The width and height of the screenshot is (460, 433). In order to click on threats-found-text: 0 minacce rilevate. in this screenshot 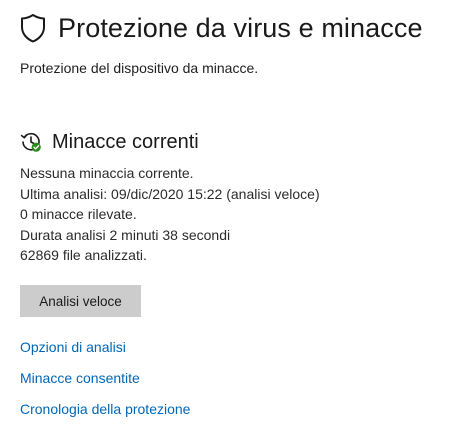, I will do `click(78, 214)`.